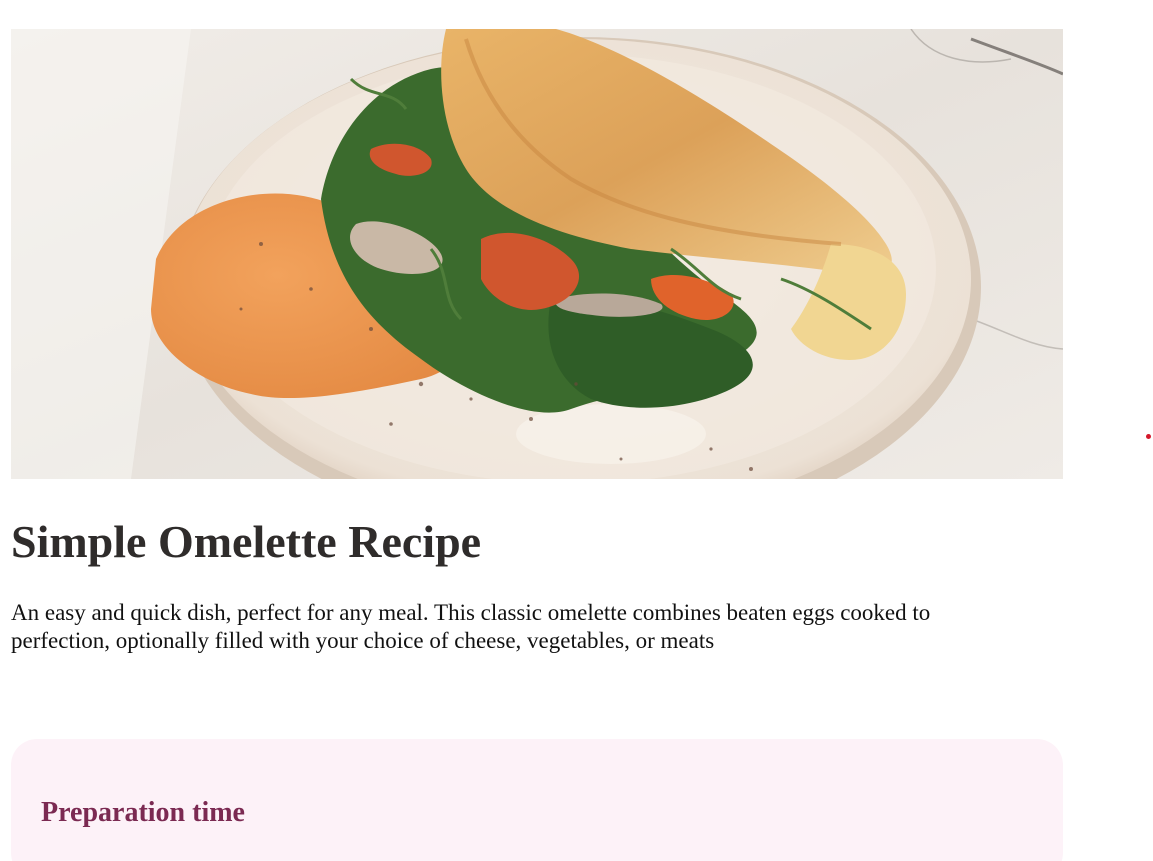 The image size is (1153, 861). Describe the element at coordinates (537, 800) in the screenshot. I see `preparation-time-card: Preparation time` at that location.